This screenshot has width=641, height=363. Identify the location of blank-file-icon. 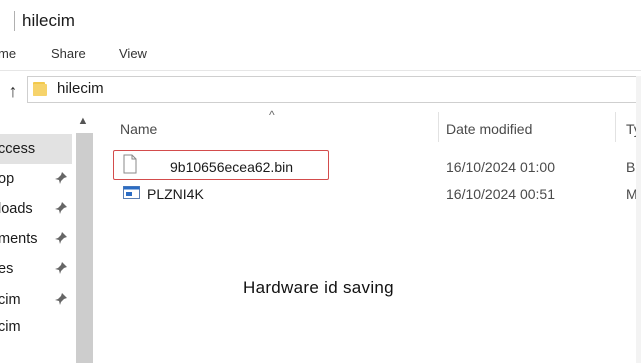
(130, 164).